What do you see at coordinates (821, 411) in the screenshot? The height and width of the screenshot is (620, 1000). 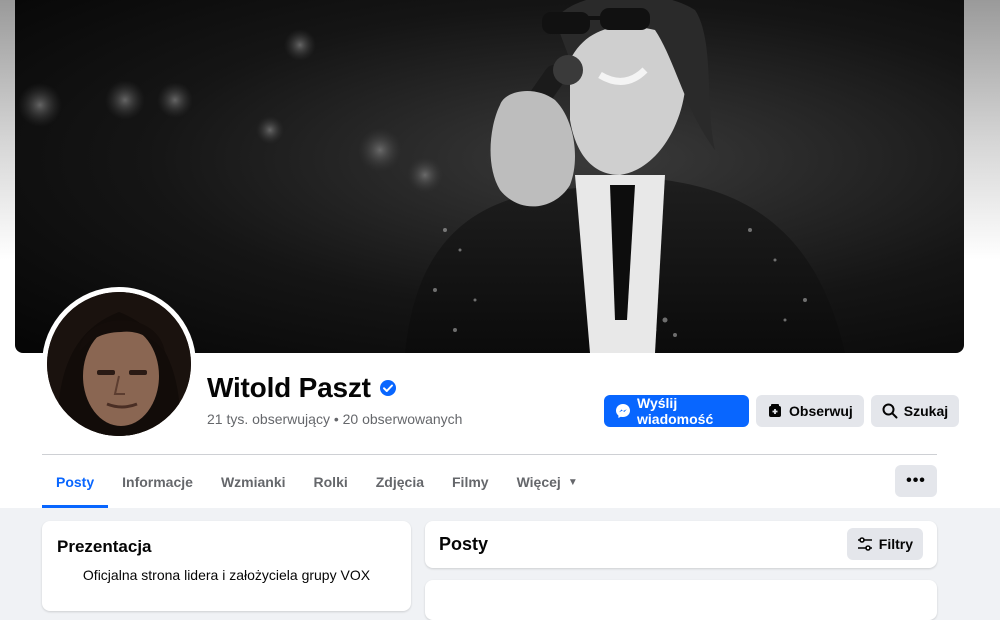 I see `follow-label: Obserwuj` at bounding box center [821, 411].